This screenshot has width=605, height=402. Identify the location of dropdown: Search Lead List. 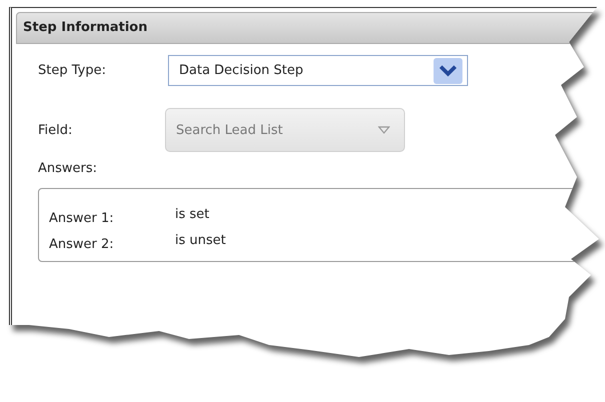
(285, 130).